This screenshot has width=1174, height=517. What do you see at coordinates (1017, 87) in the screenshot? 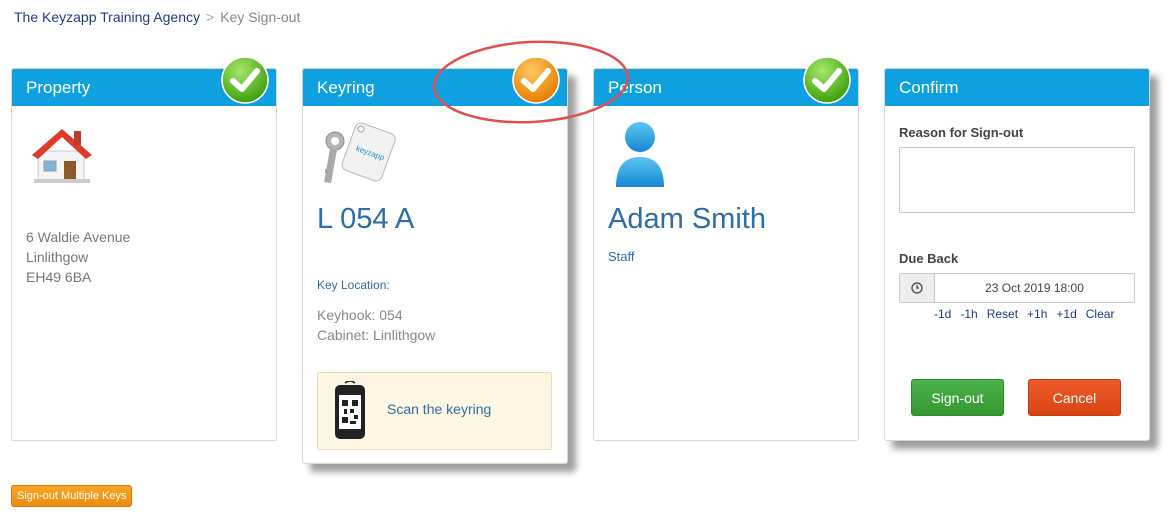
I see `confirm-card-header: Confirm` at bounding box center [1017, 87].